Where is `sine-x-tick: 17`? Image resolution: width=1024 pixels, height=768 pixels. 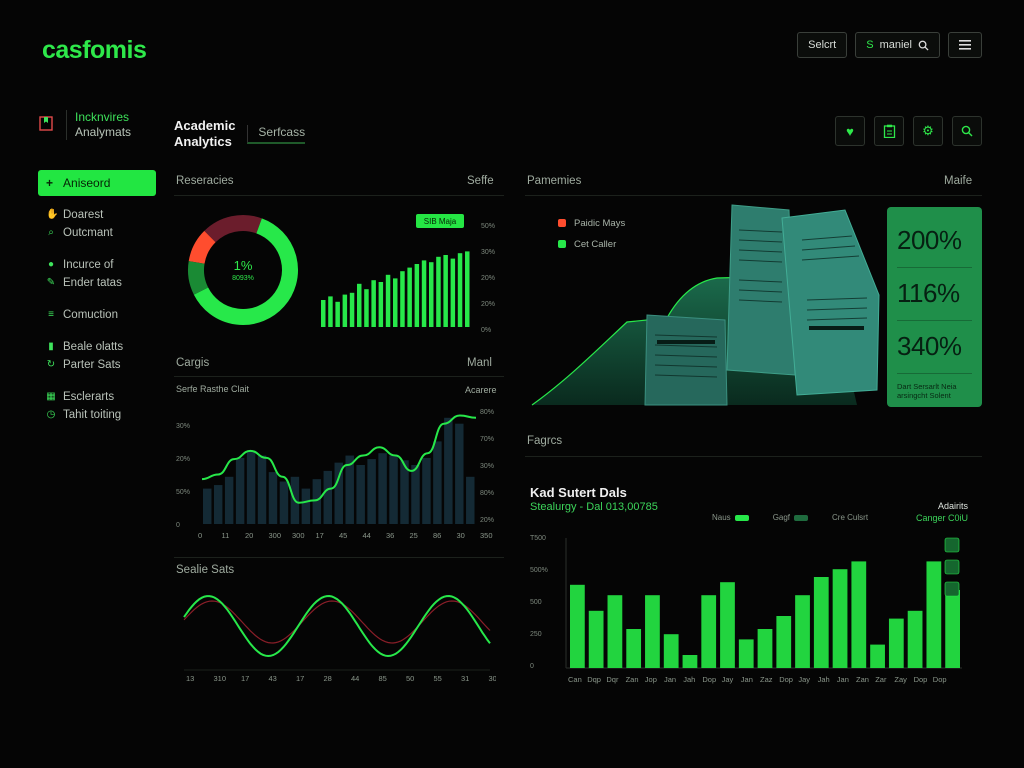 sine-x-tick: 17 is located at coordinates (245, 678).